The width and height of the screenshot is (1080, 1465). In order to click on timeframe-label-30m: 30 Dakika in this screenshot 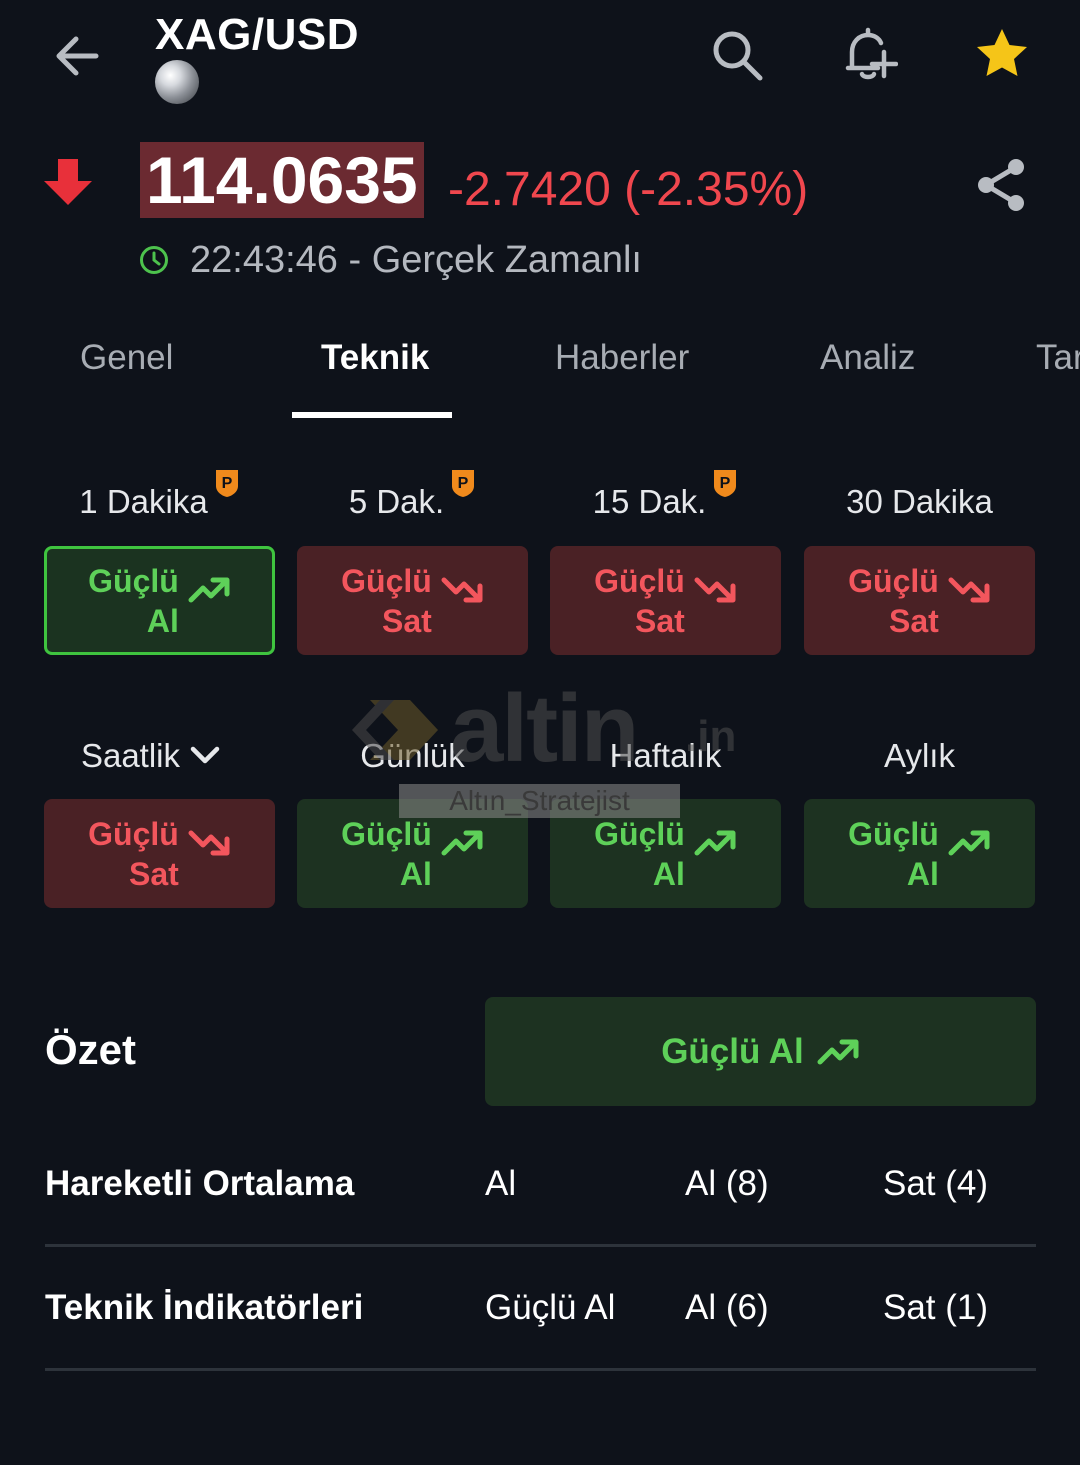, I will do `click(919, 501)`.